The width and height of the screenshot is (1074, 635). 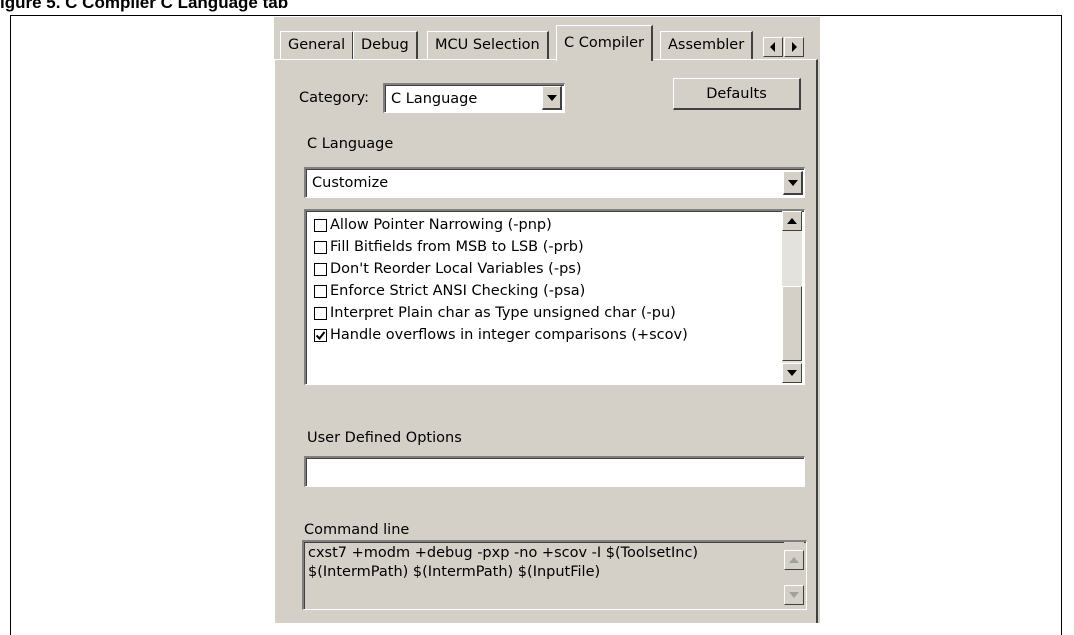 What do you see at coordinates (792, 323) in the screenshot?
I see `scroll-thumb` at bounding box center [792, 323].